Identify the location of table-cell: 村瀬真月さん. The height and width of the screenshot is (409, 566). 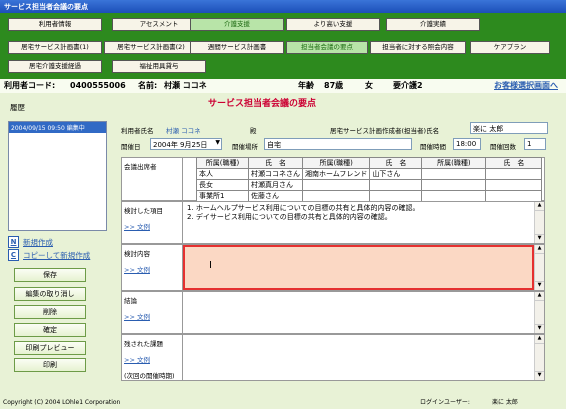
(275, 185).